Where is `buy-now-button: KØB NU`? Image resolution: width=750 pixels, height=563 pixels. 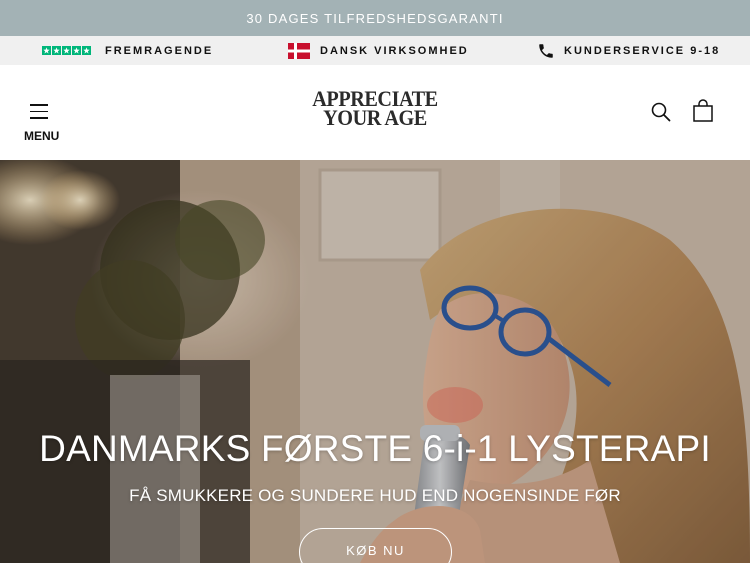 buy-now-button: KØB NU is located at coordinates (375, 545).